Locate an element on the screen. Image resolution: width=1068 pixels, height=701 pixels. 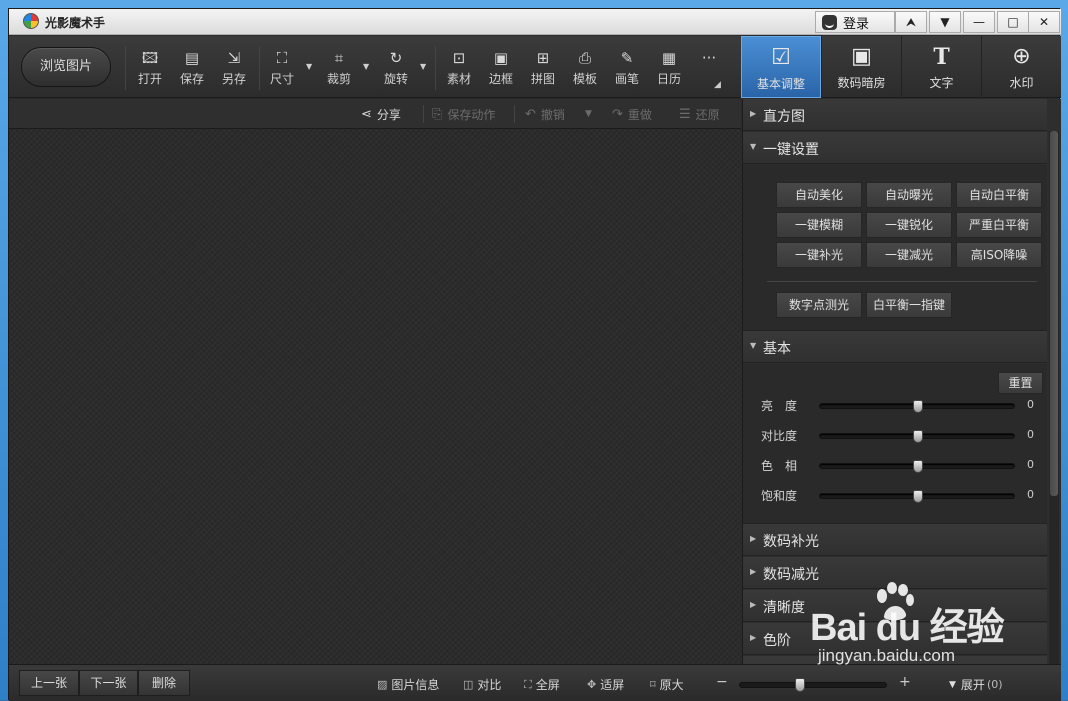
brightness-slider-handle is located at coordinates (918, 406).